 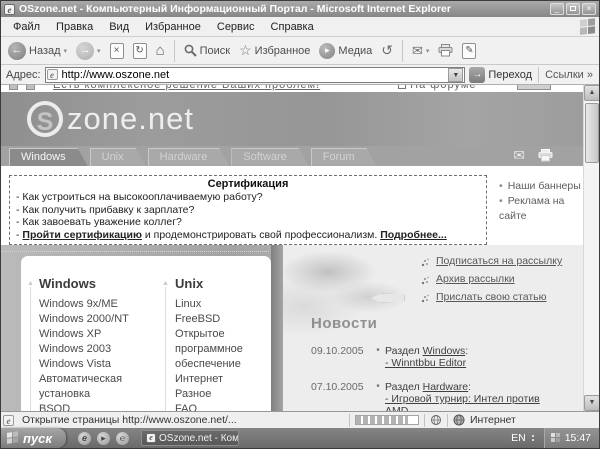 I want to click on address-bar: Адрес: e ▼ → Переход Ссылки », so click(x=300, y=75).